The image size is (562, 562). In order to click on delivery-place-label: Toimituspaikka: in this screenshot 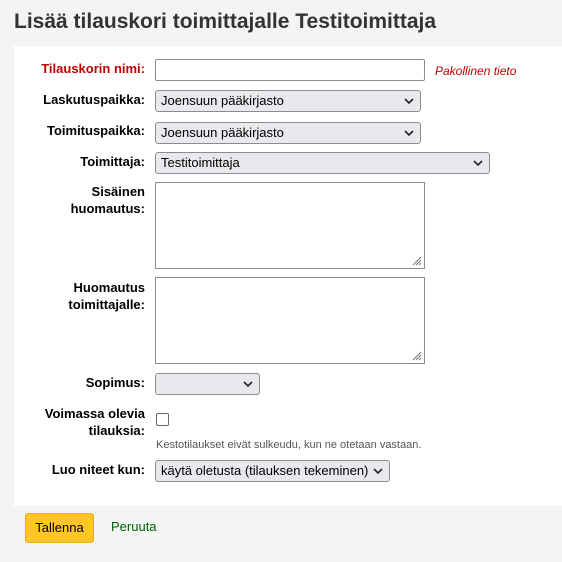, I will do `click(95, 130)`.